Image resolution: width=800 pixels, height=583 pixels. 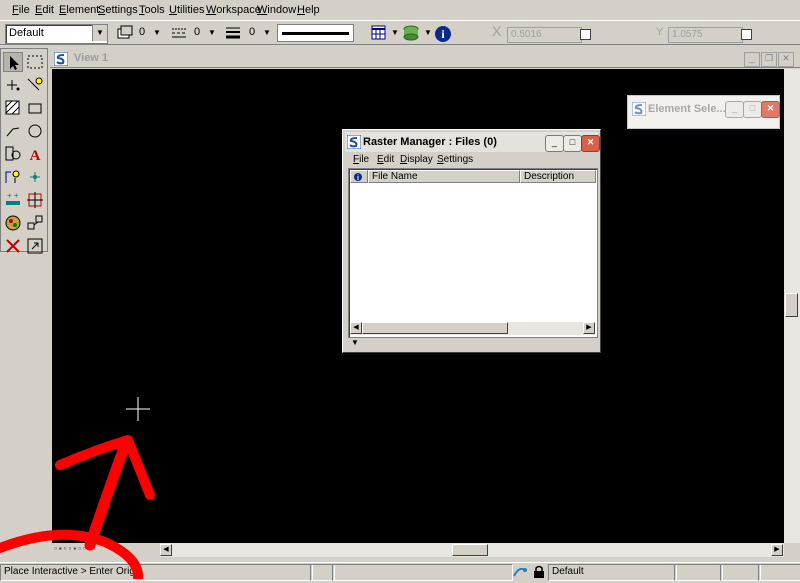 What do you see at coordinates (361, 159) in the screenshot?
I see `raster-menu-file: File` at bounding box center [361, 159].